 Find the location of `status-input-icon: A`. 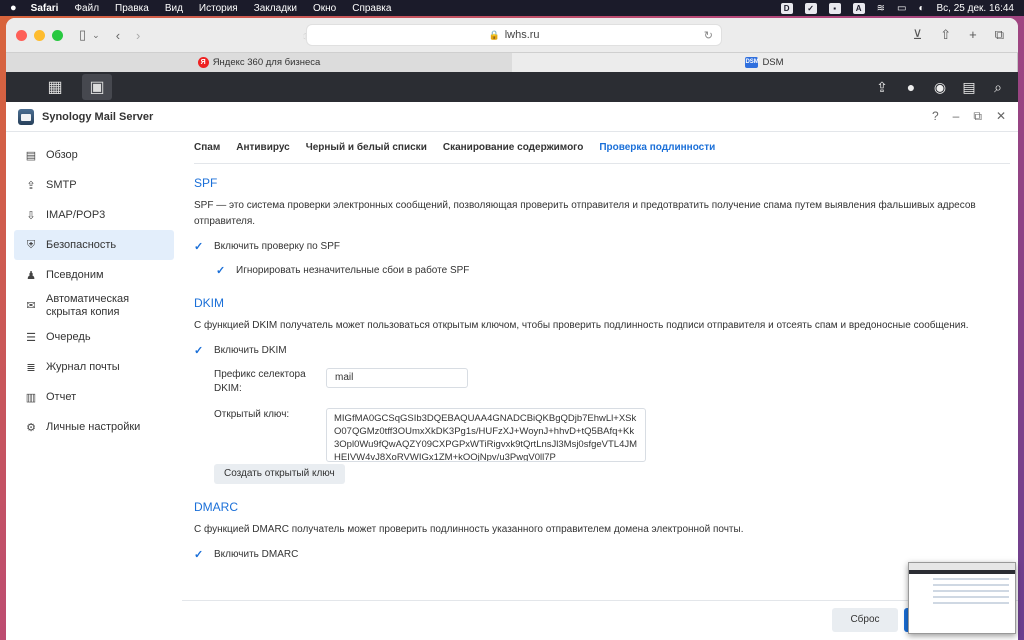

status-input-icon: A is located at coordinates (858, 8).